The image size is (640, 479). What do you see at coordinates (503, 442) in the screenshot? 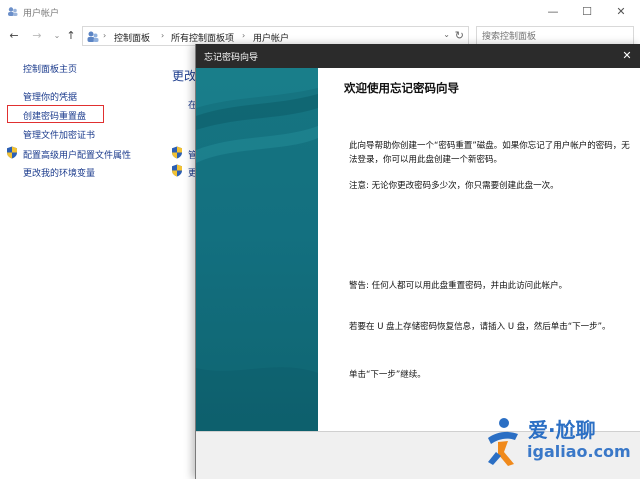
I see `running-figure-logo-icon` at bounding box center [503, 442].